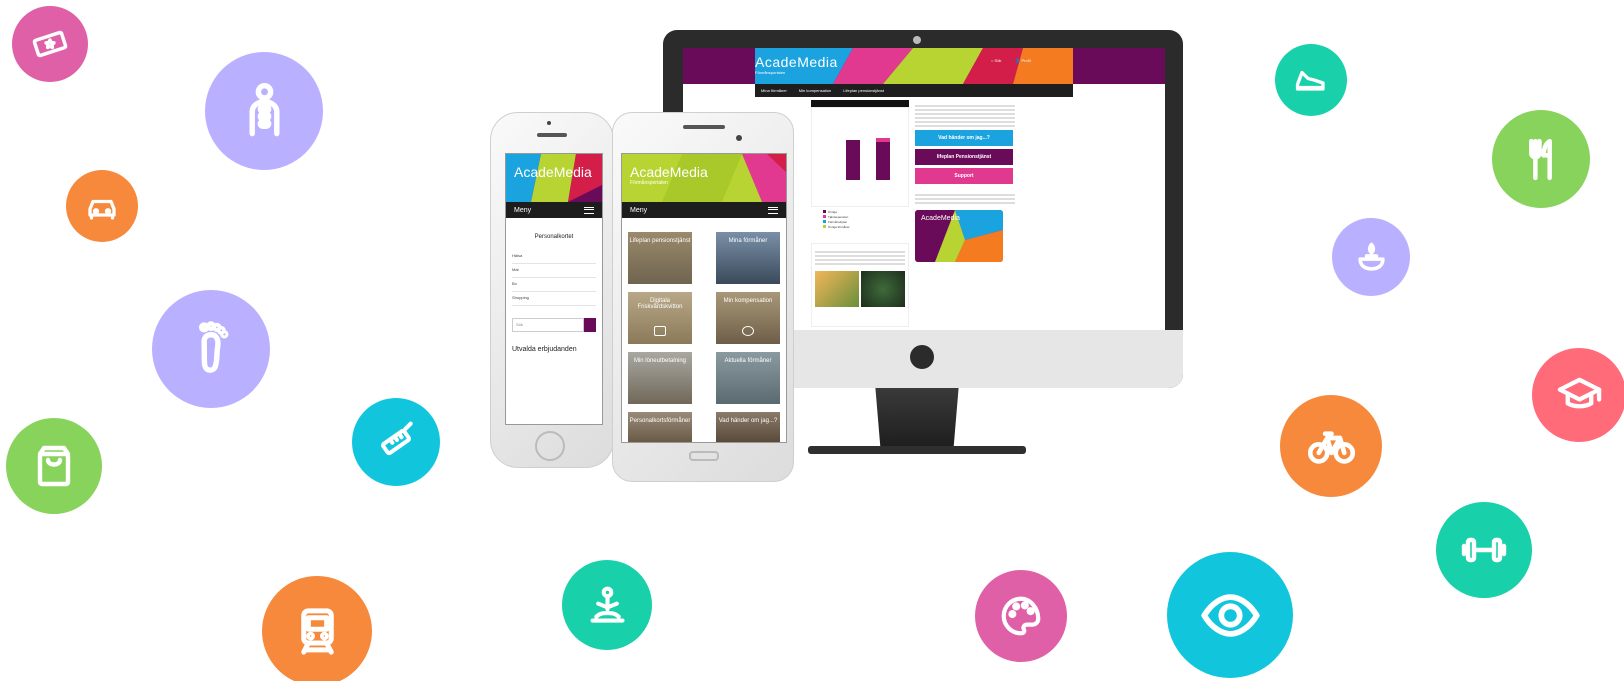 The height and width of the screenshot is (681, 1624). What do you see at coordinates (1311, 80) in the screenshot?
I see `running-shoe-icon` at bounding box center [1311, 80].